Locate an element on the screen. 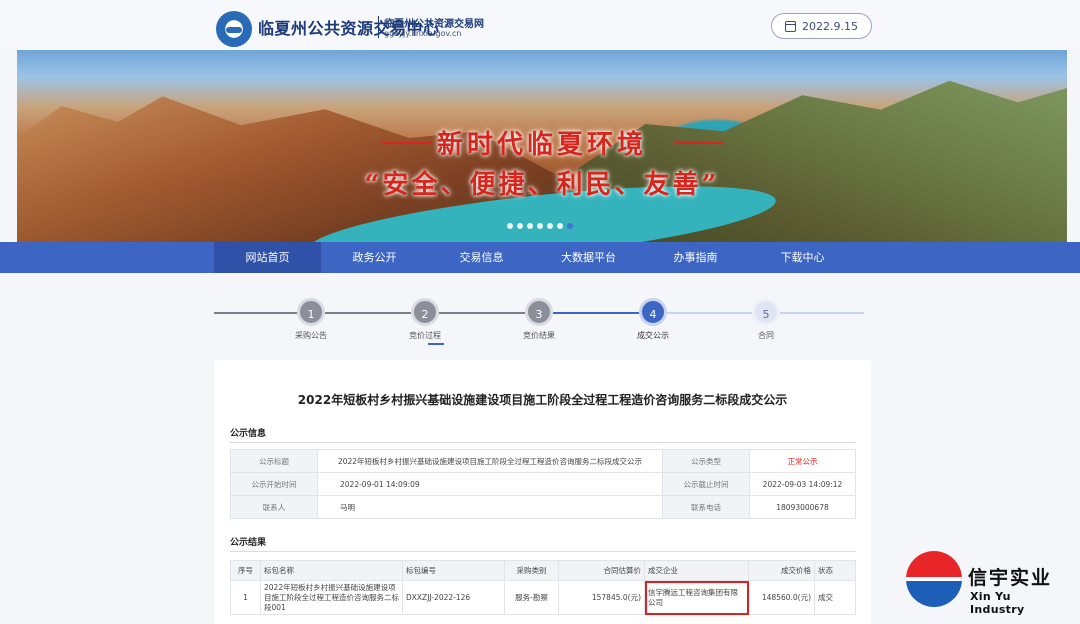 Image resolution: width=1080 pixels, height=624 pixels. site-logo-icon is located at coordinates (234, 29).